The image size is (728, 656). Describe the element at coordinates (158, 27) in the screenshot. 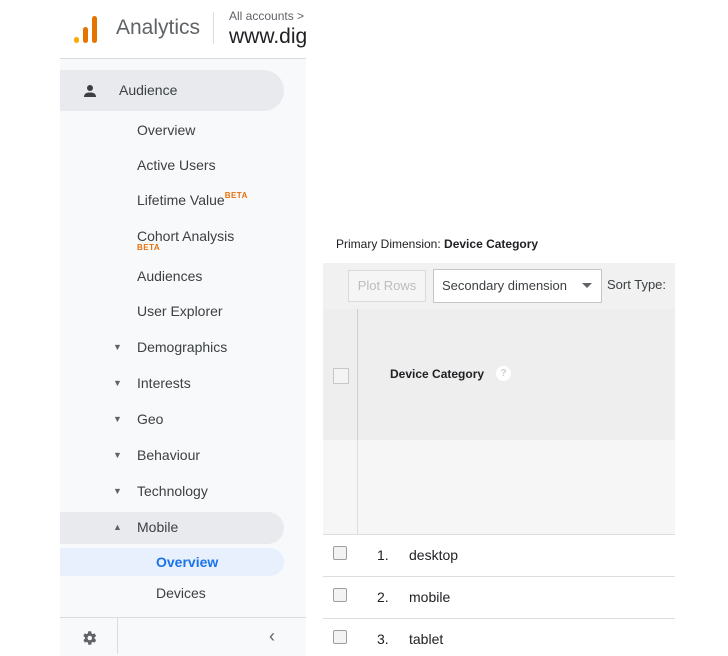

I see `app-title: Analytics` at that location.